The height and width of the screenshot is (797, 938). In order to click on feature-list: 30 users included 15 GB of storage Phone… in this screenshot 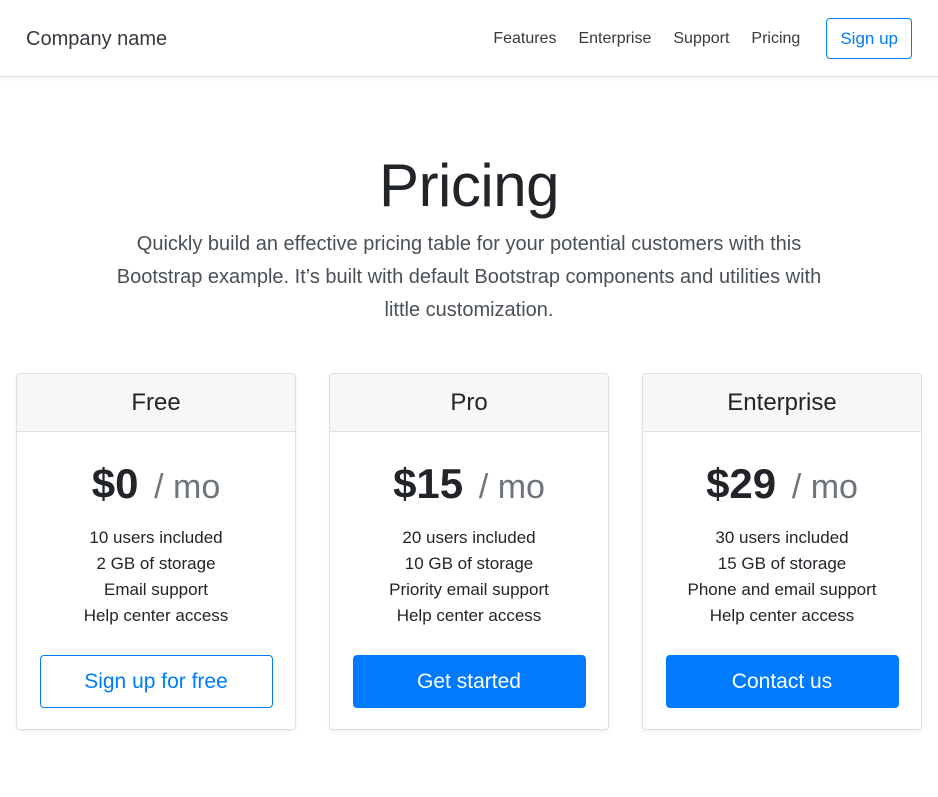, I will do `click(782, 577)`.